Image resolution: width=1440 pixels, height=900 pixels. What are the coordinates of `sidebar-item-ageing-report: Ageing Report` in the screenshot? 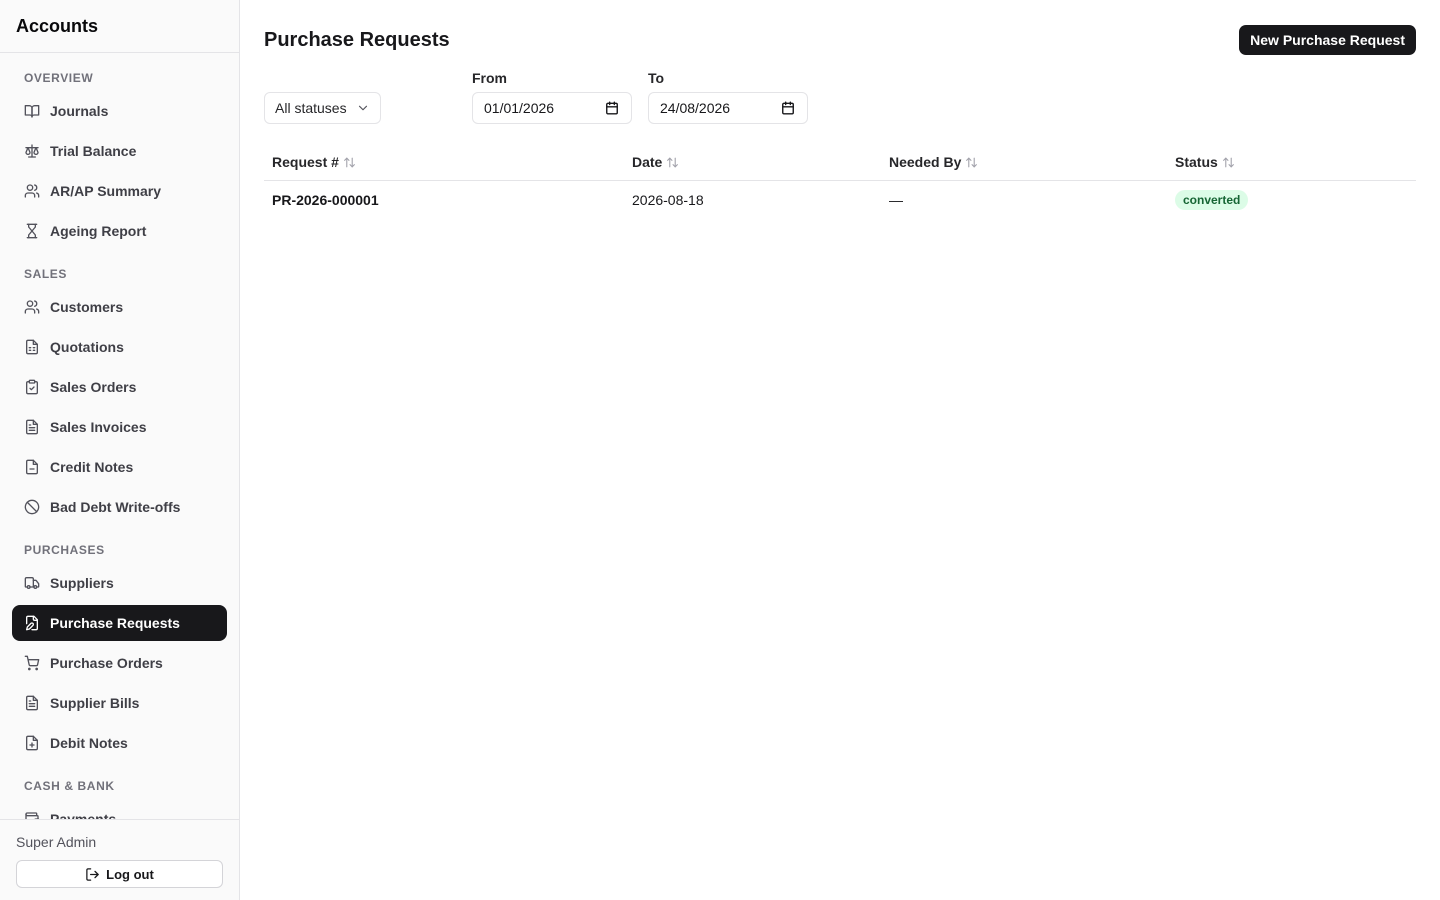 It's located at (119, 231).